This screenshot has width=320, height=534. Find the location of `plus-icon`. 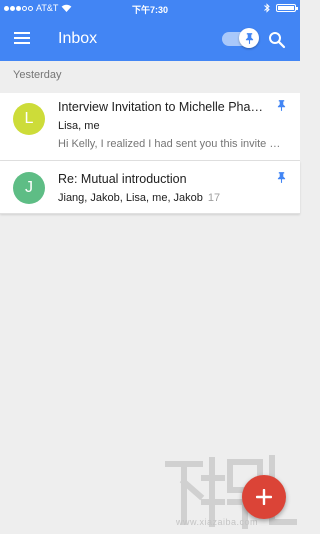

plus-icon is located at coordinates (264, 497).